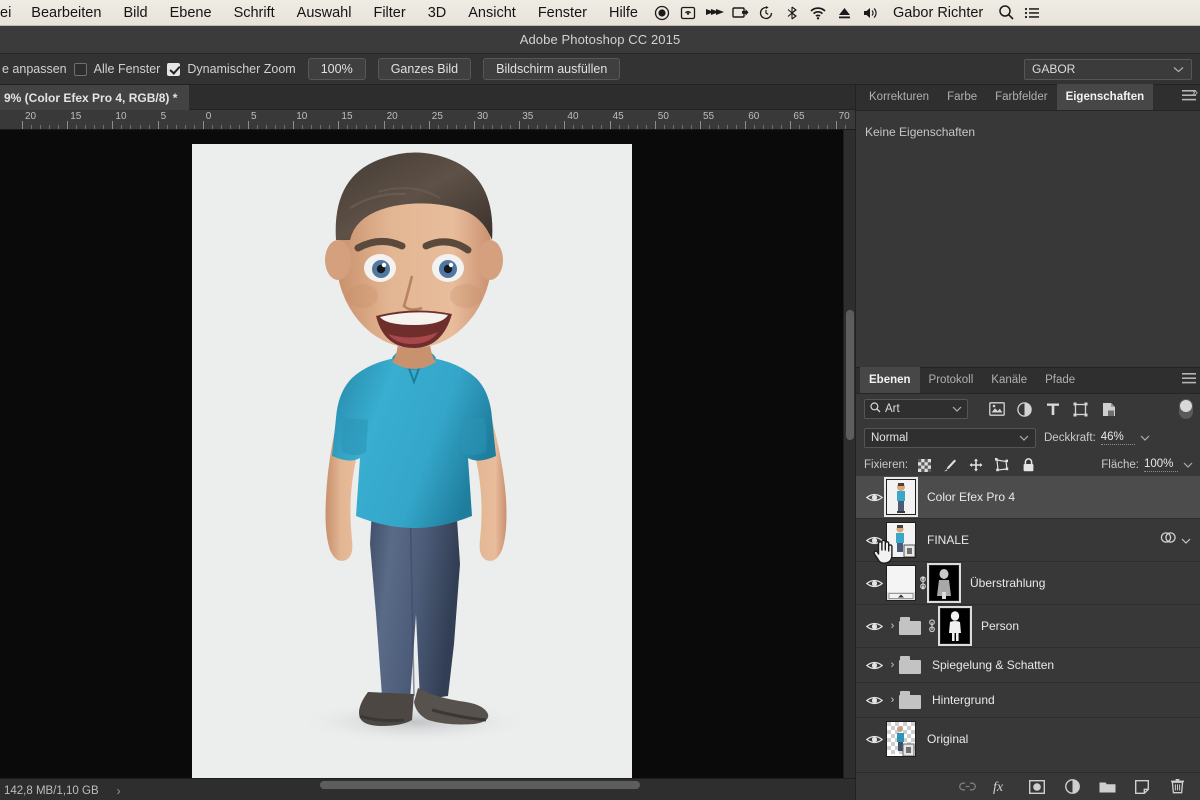  What do you see at coordinates (662, 13) in the screenshot?
I see `record-icon` at bounding box center [662, 13].